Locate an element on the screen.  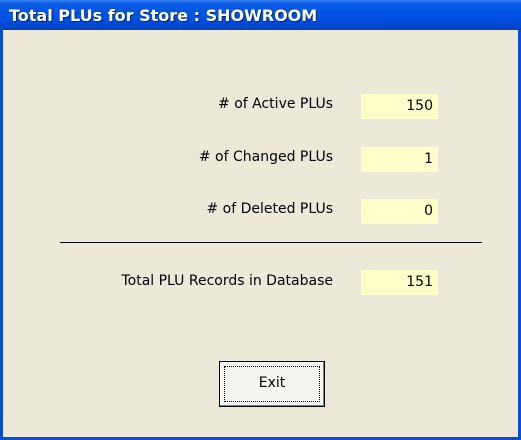
active-plus-value: 150 is located at coordinates (399, 106).